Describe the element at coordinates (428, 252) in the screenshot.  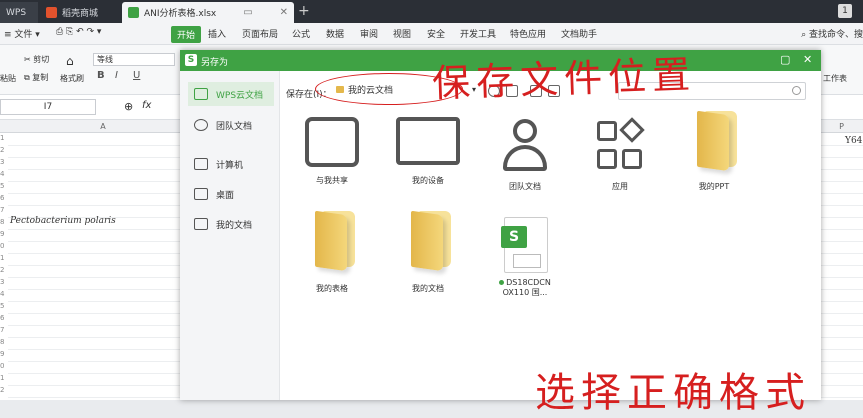
I see `item-my-documents: 我的文档` at that location.